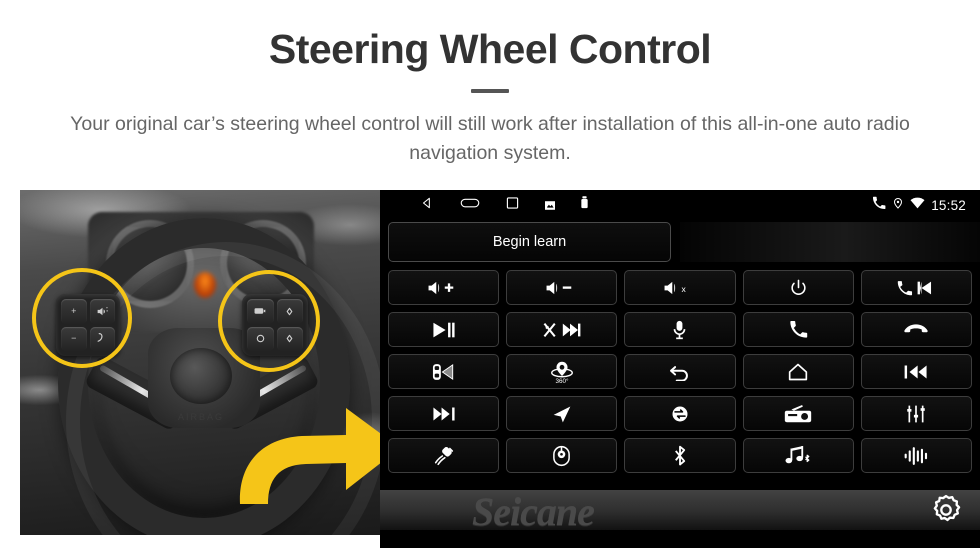 This screenshot has height=548, width=980. I want to click on answer-call-button, so click(798, 329).